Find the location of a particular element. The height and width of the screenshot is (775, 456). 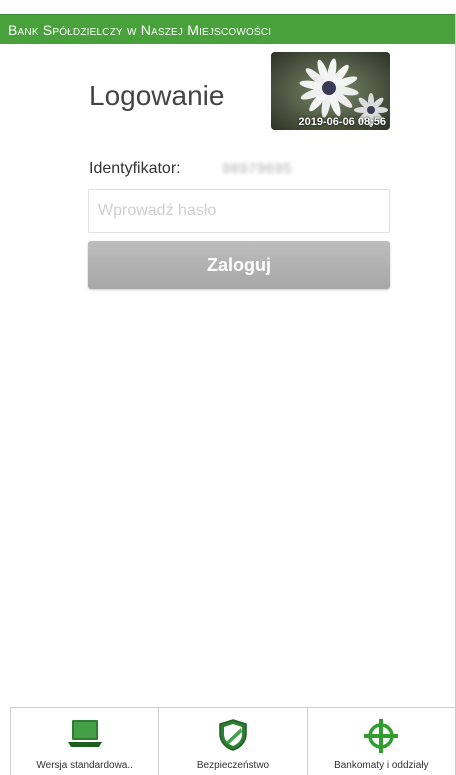

password-input is located at coordinates (239, 211).